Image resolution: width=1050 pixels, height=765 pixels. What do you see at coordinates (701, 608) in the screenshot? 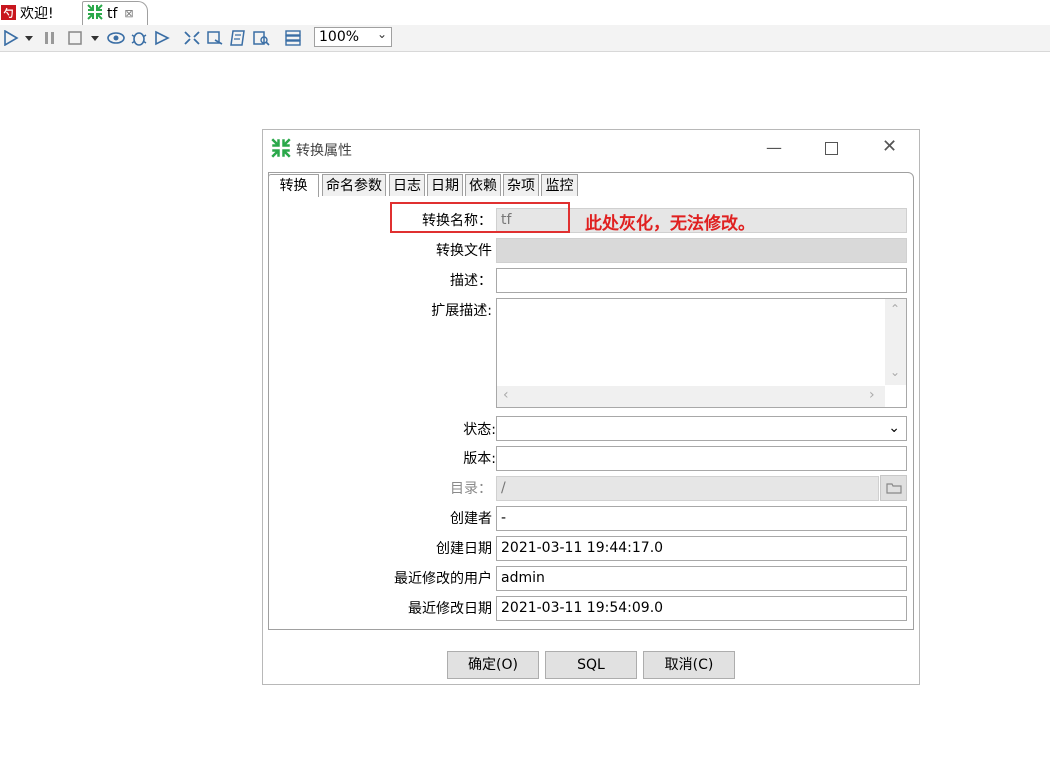
I see `modified-date-field: 2021-03-11 19:54:09.0` at bounding box center [701, 608].